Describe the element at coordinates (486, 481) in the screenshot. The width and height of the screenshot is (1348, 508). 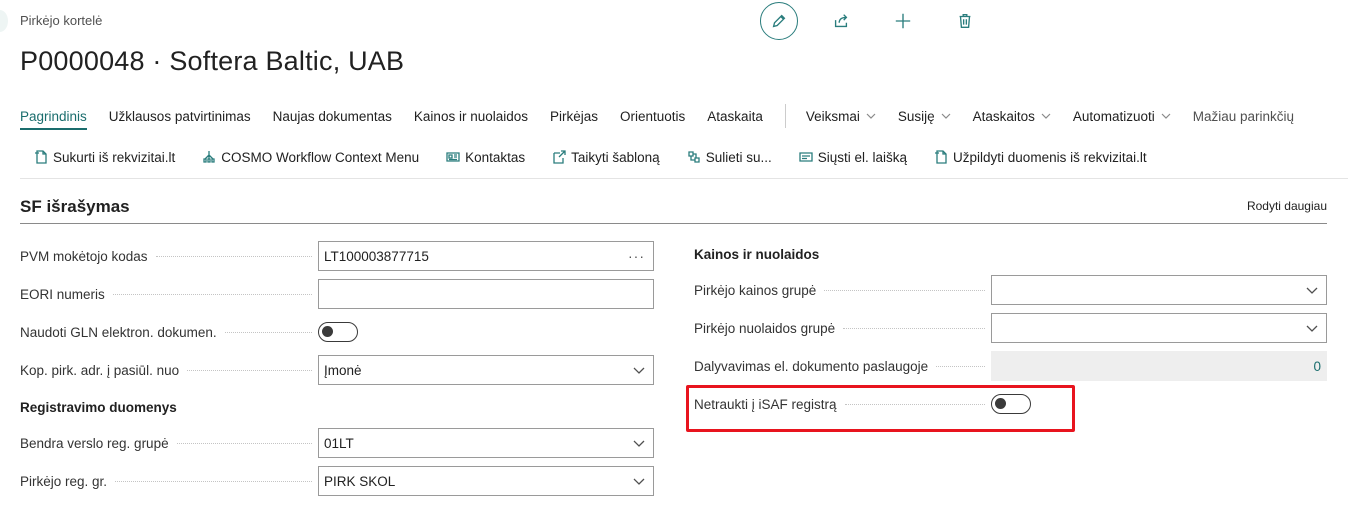
I see `customer-posting-select: PIRK SKOL` at that location.